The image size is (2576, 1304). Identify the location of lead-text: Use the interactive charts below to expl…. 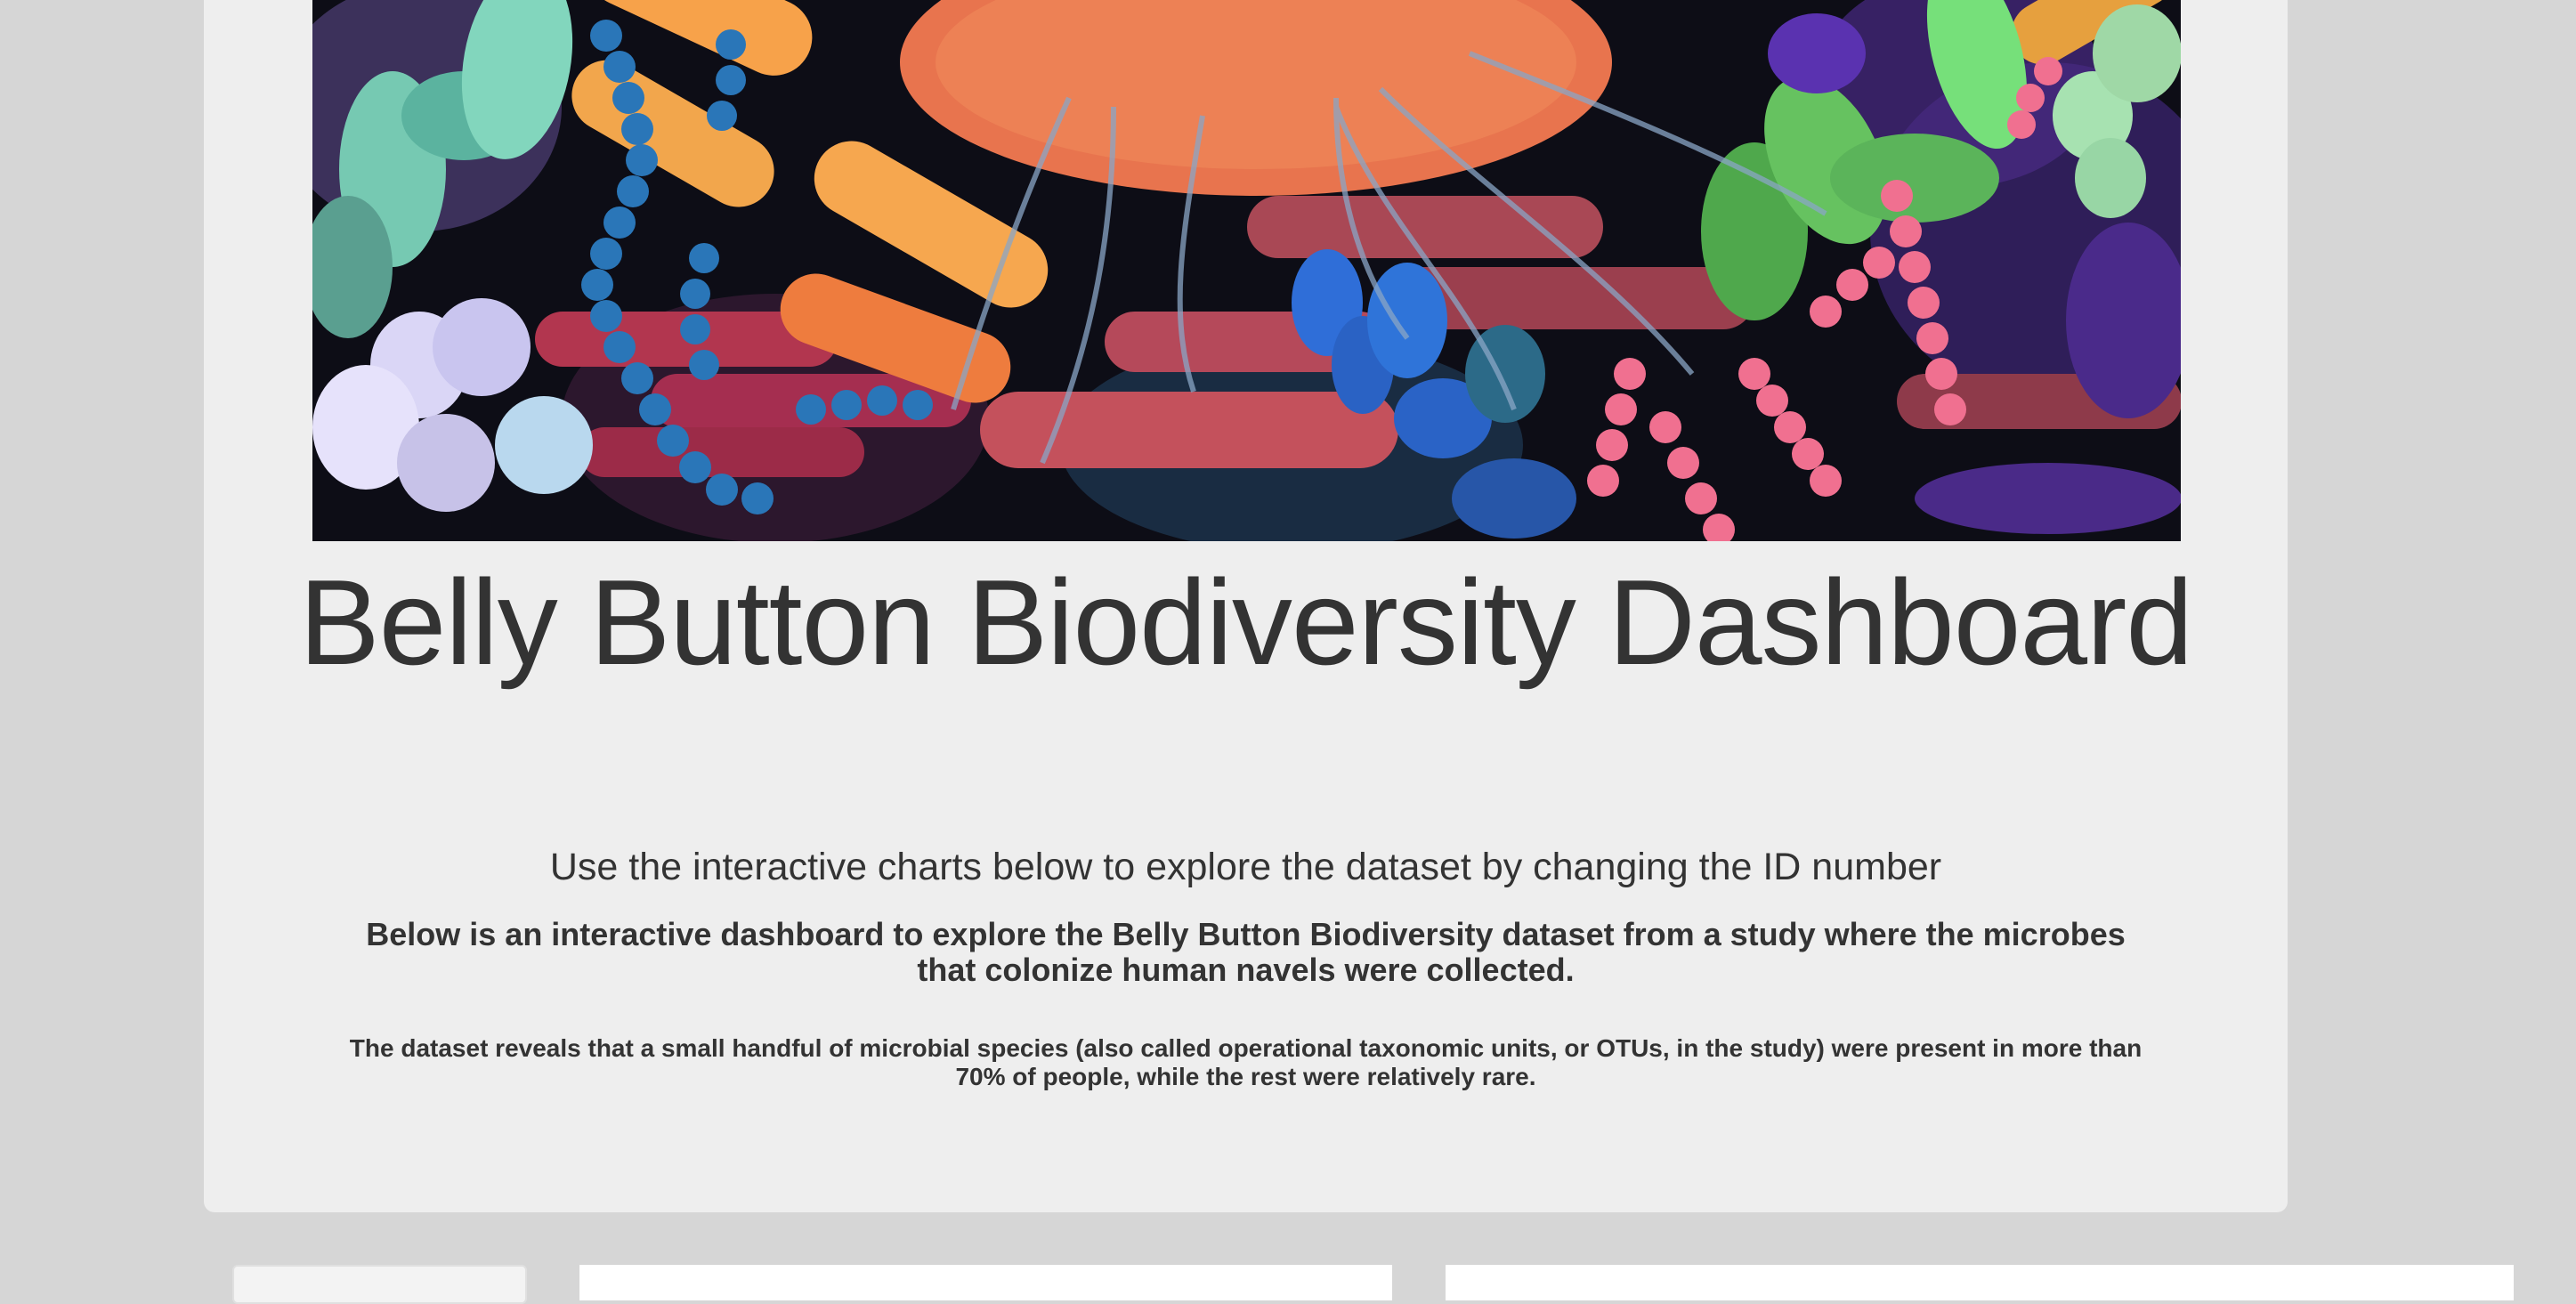
(1245, 867).